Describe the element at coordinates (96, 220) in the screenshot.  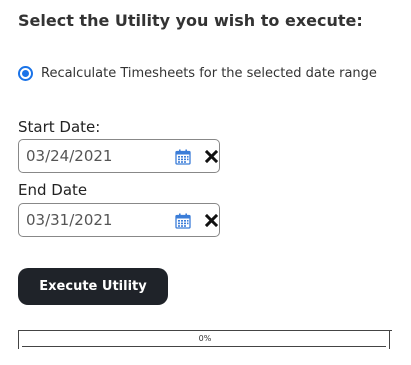
I see `end-date-input` at that location.